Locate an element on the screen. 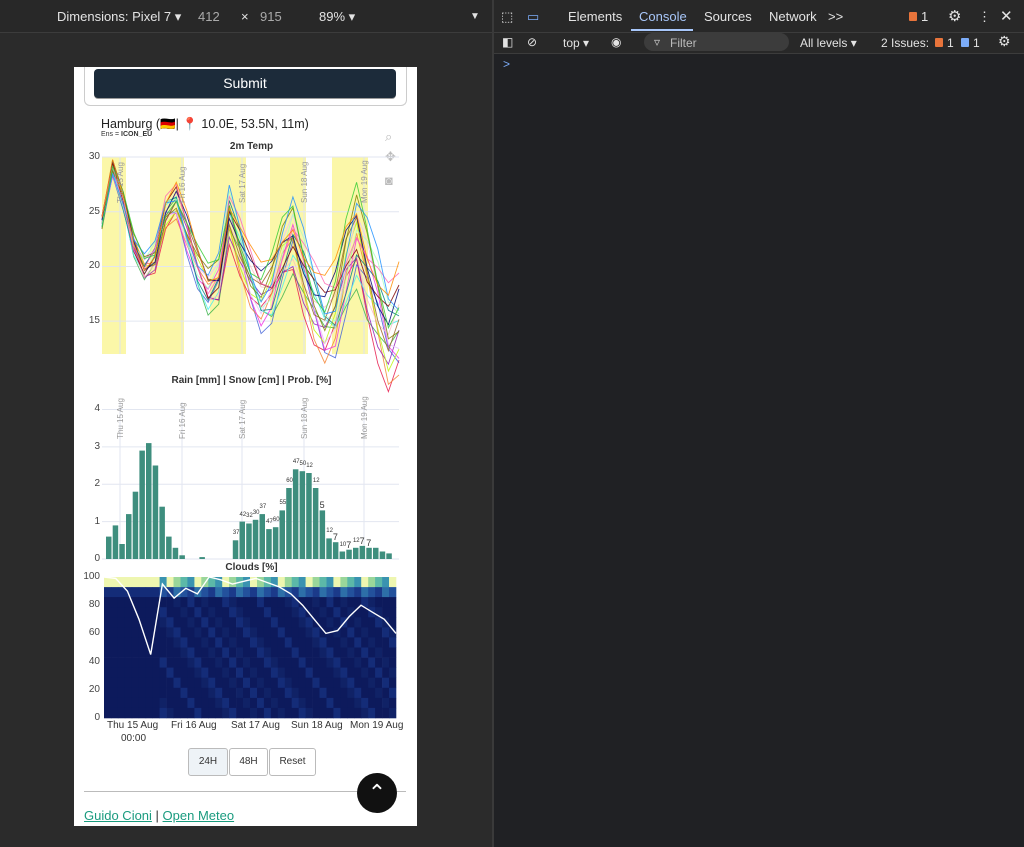  rain-bar-label: 47 is located at coordinates (296, 462).